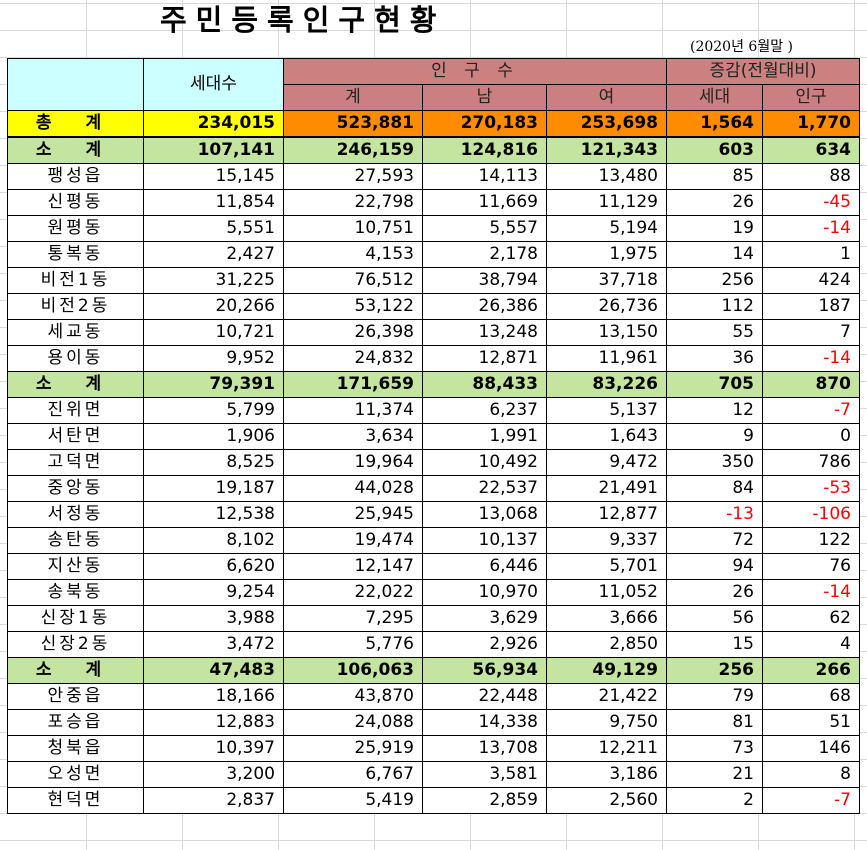 This screenshot has width=867, height=850. What do you see at coordinates (606, 800) in the screenshot?
I see `cell-female: 2,560` at bounding box center [606, 800].